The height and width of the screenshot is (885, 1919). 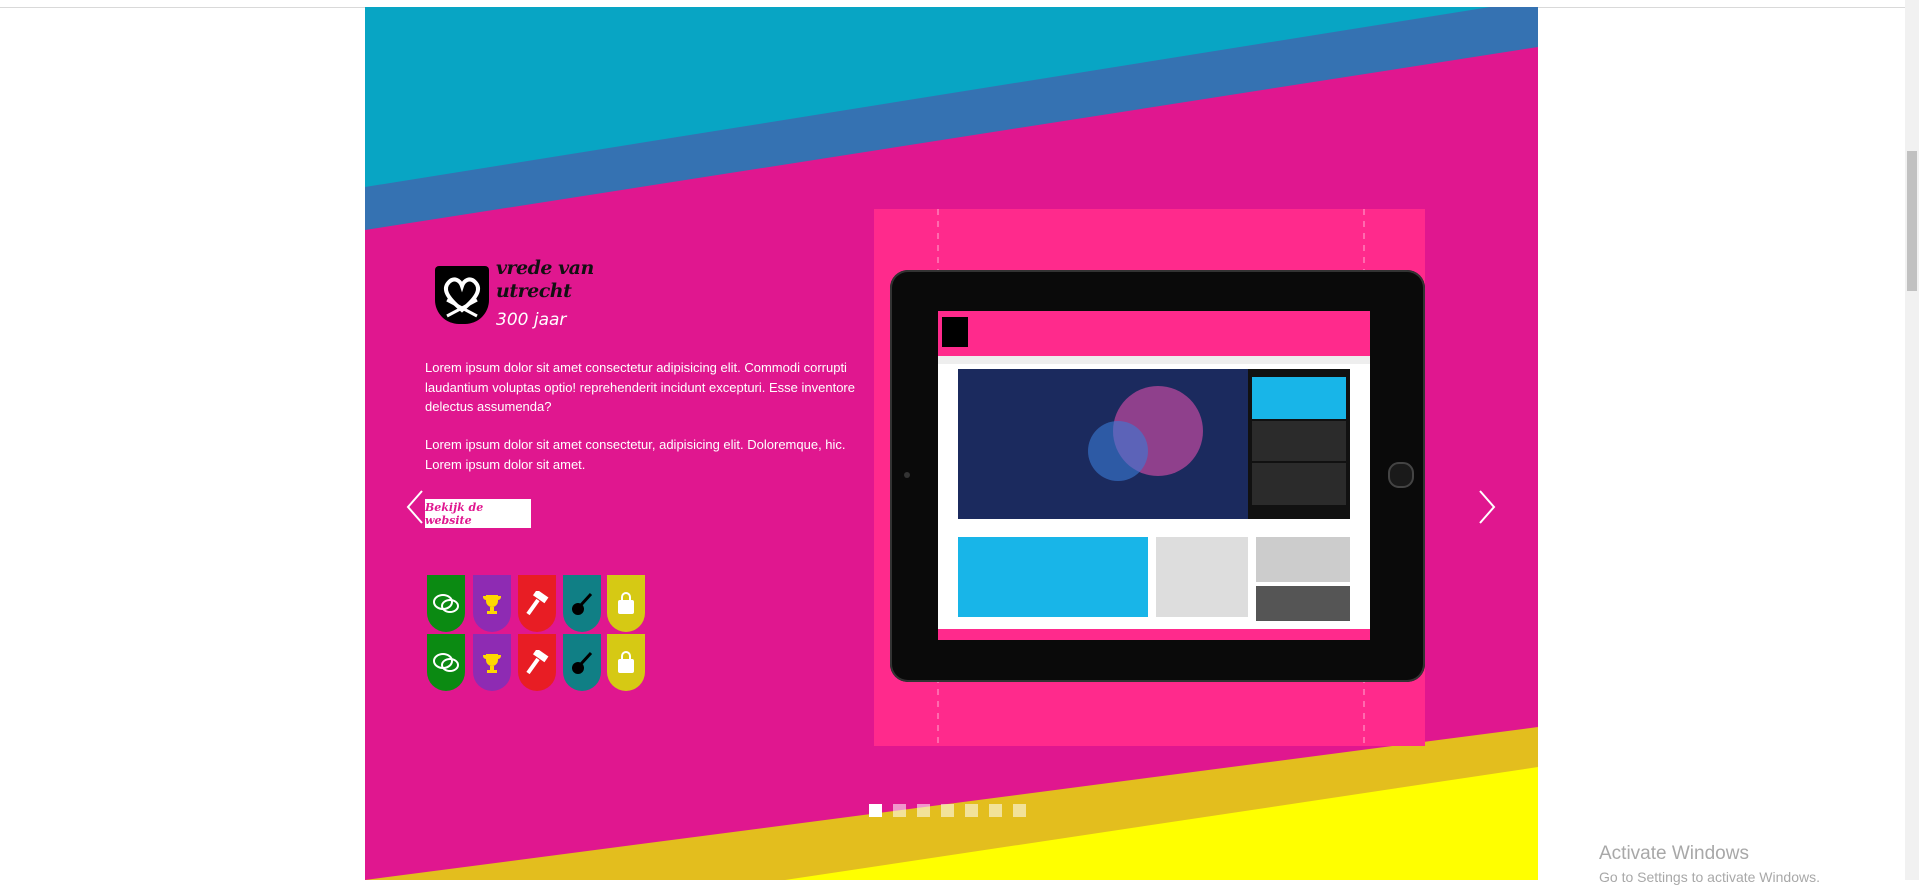 What do you see at coordinates (1912, 221) in the screenshot?
I see `scrollbar-thumb` at bounding box center [1912, 221].